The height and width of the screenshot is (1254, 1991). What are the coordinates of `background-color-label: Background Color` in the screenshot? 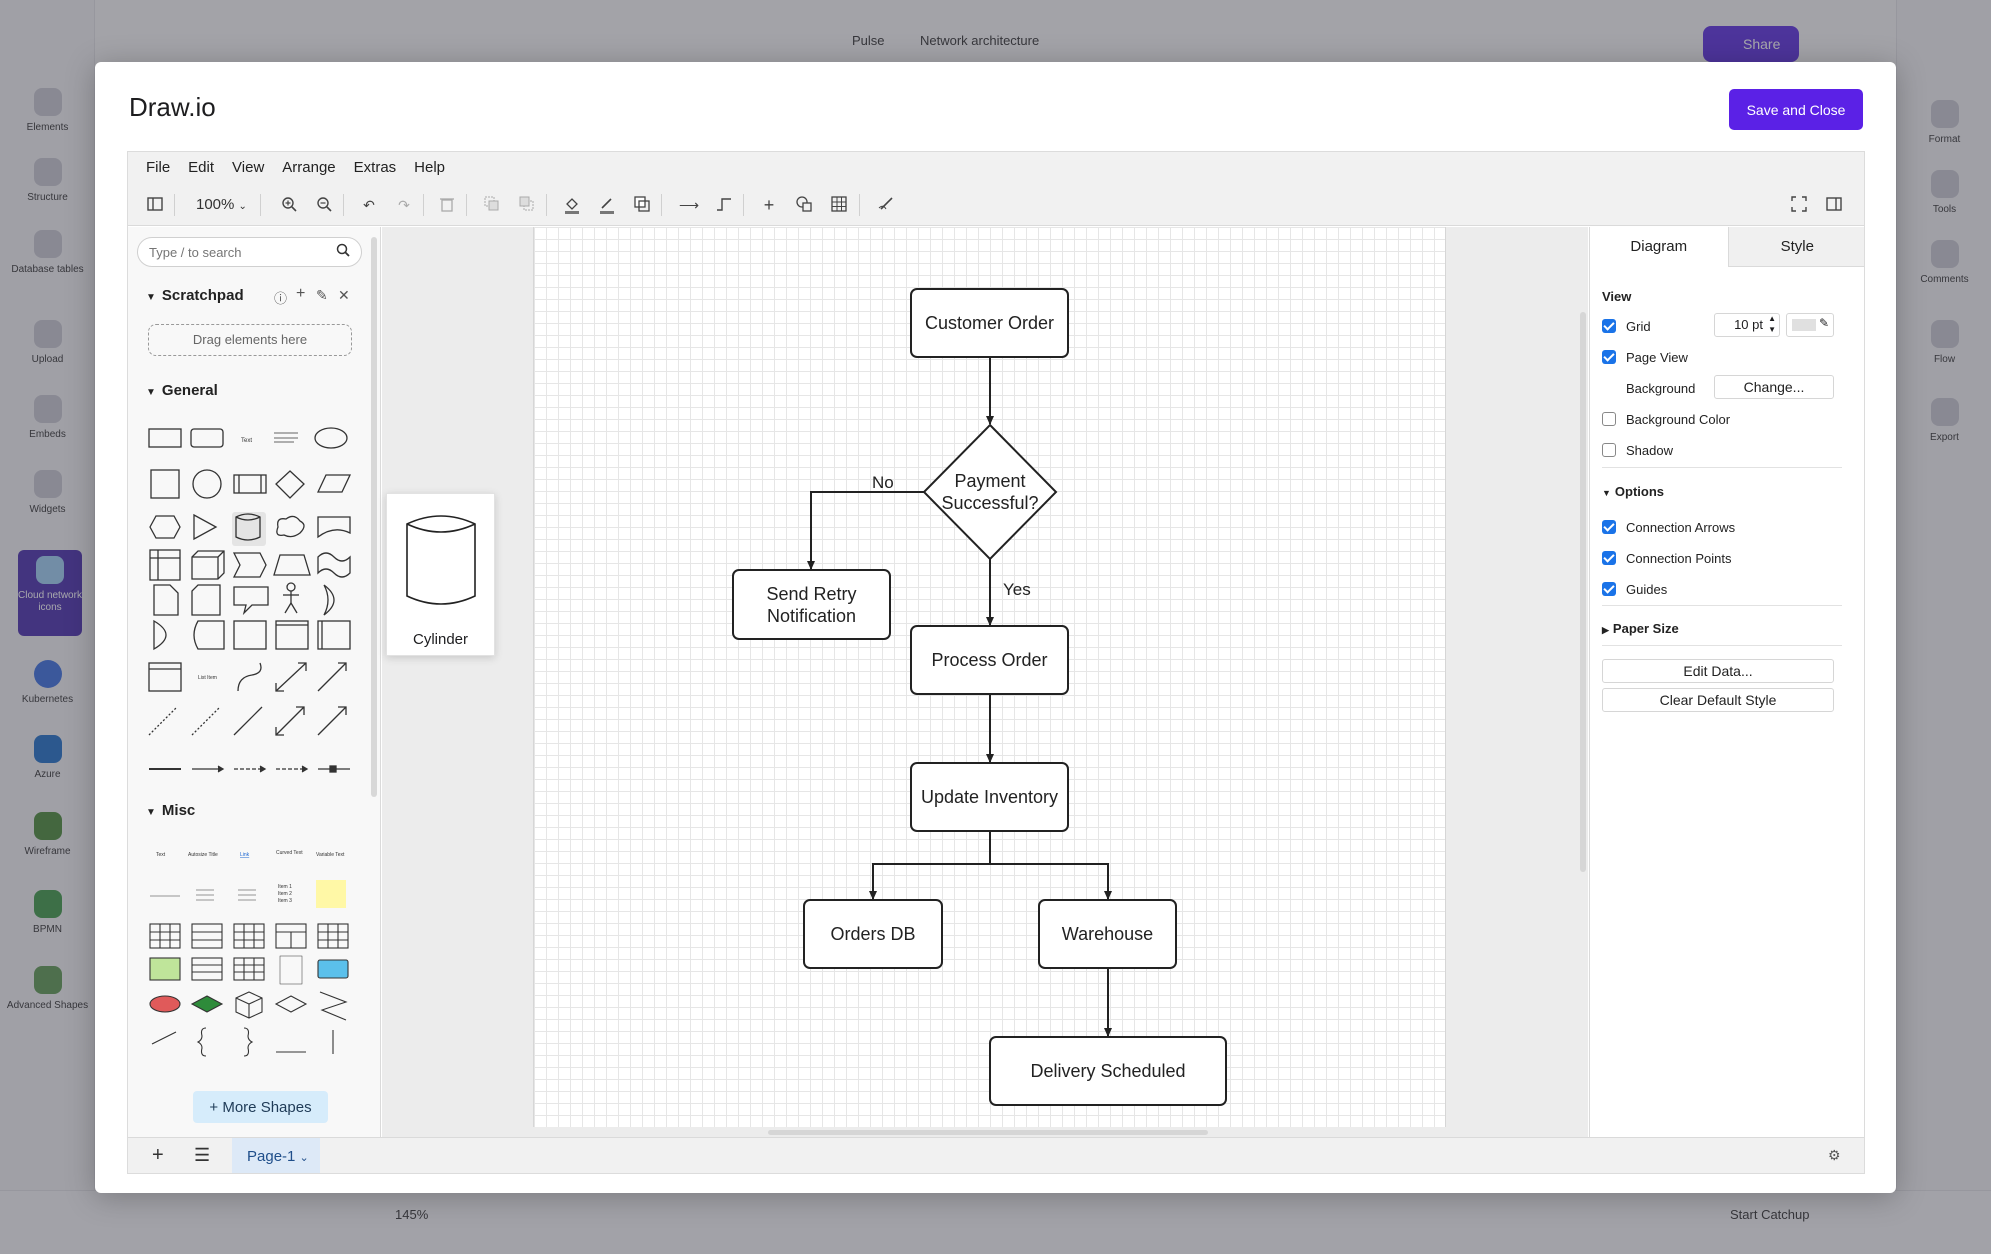 It's located at (1678, 419).